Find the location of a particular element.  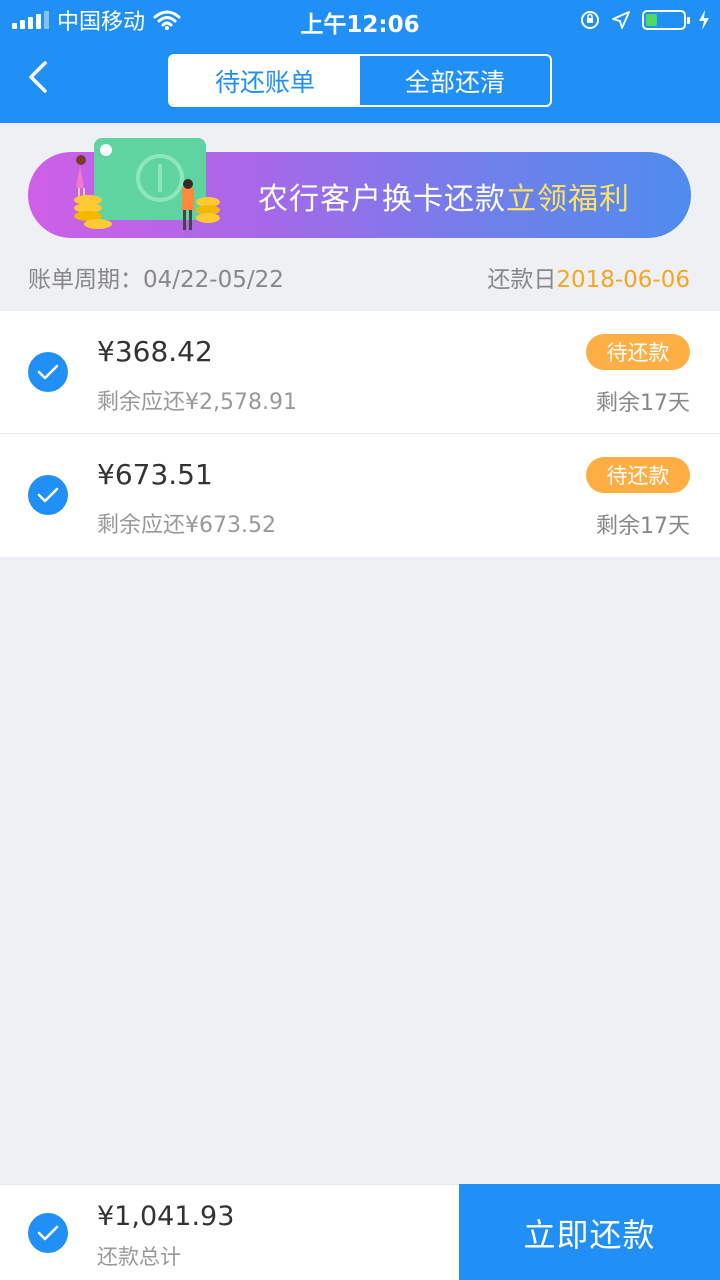

rotation-lock-icon is located at coordinates (590, 20).